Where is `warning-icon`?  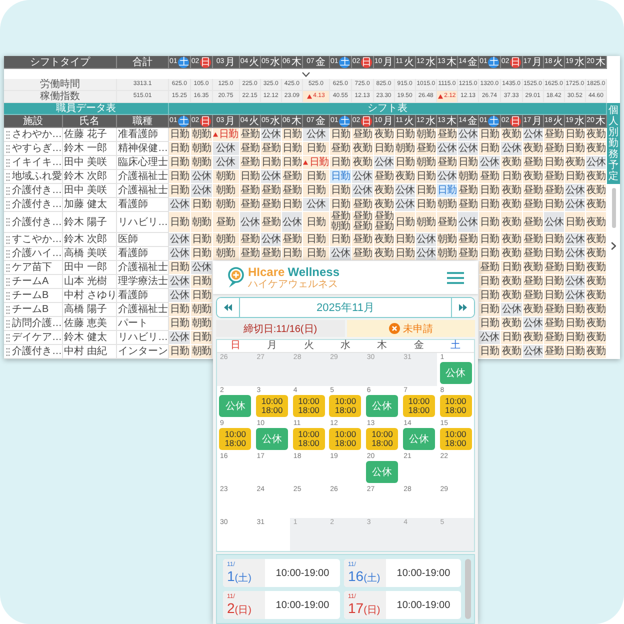 warning-icon is located at coordinates (309, 96).